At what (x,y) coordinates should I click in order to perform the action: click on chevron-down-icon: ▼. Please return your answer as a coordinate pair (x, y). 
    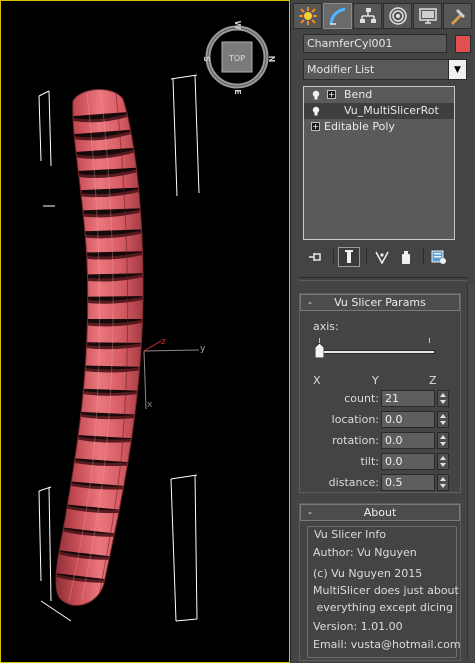
    Looking at the image, I should click on (457, 69).